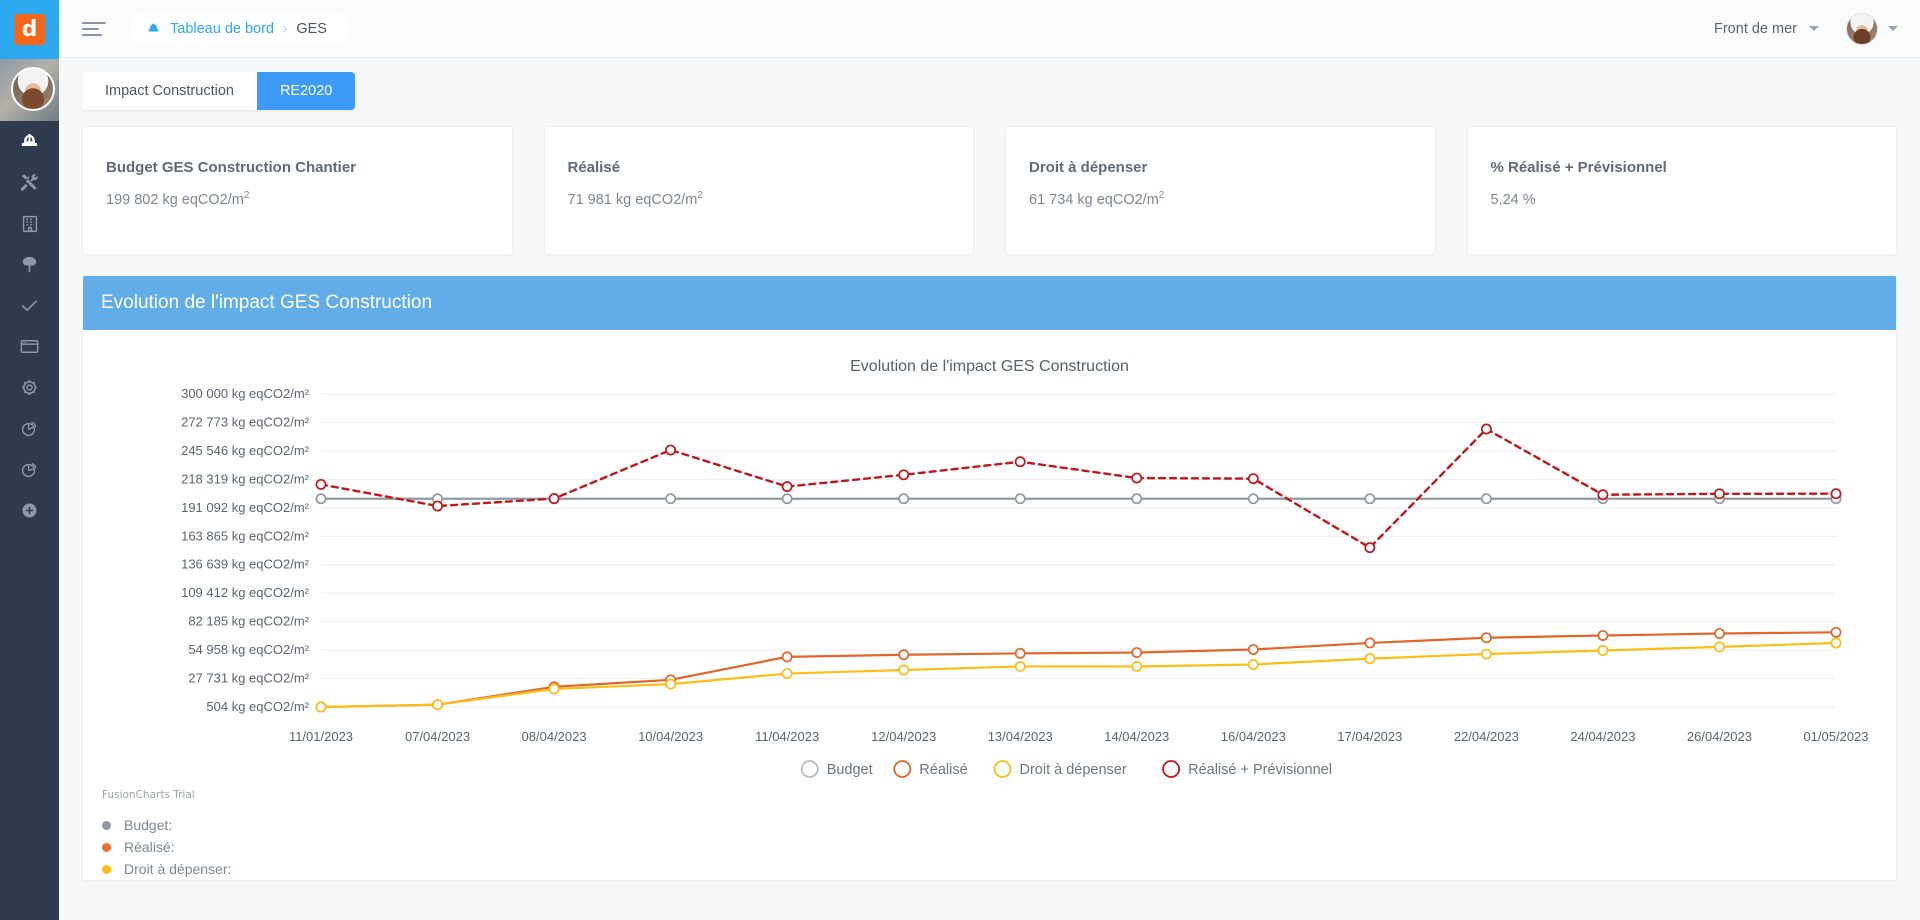  I want to click on sidebar-item-analyses, so click(29, 469).